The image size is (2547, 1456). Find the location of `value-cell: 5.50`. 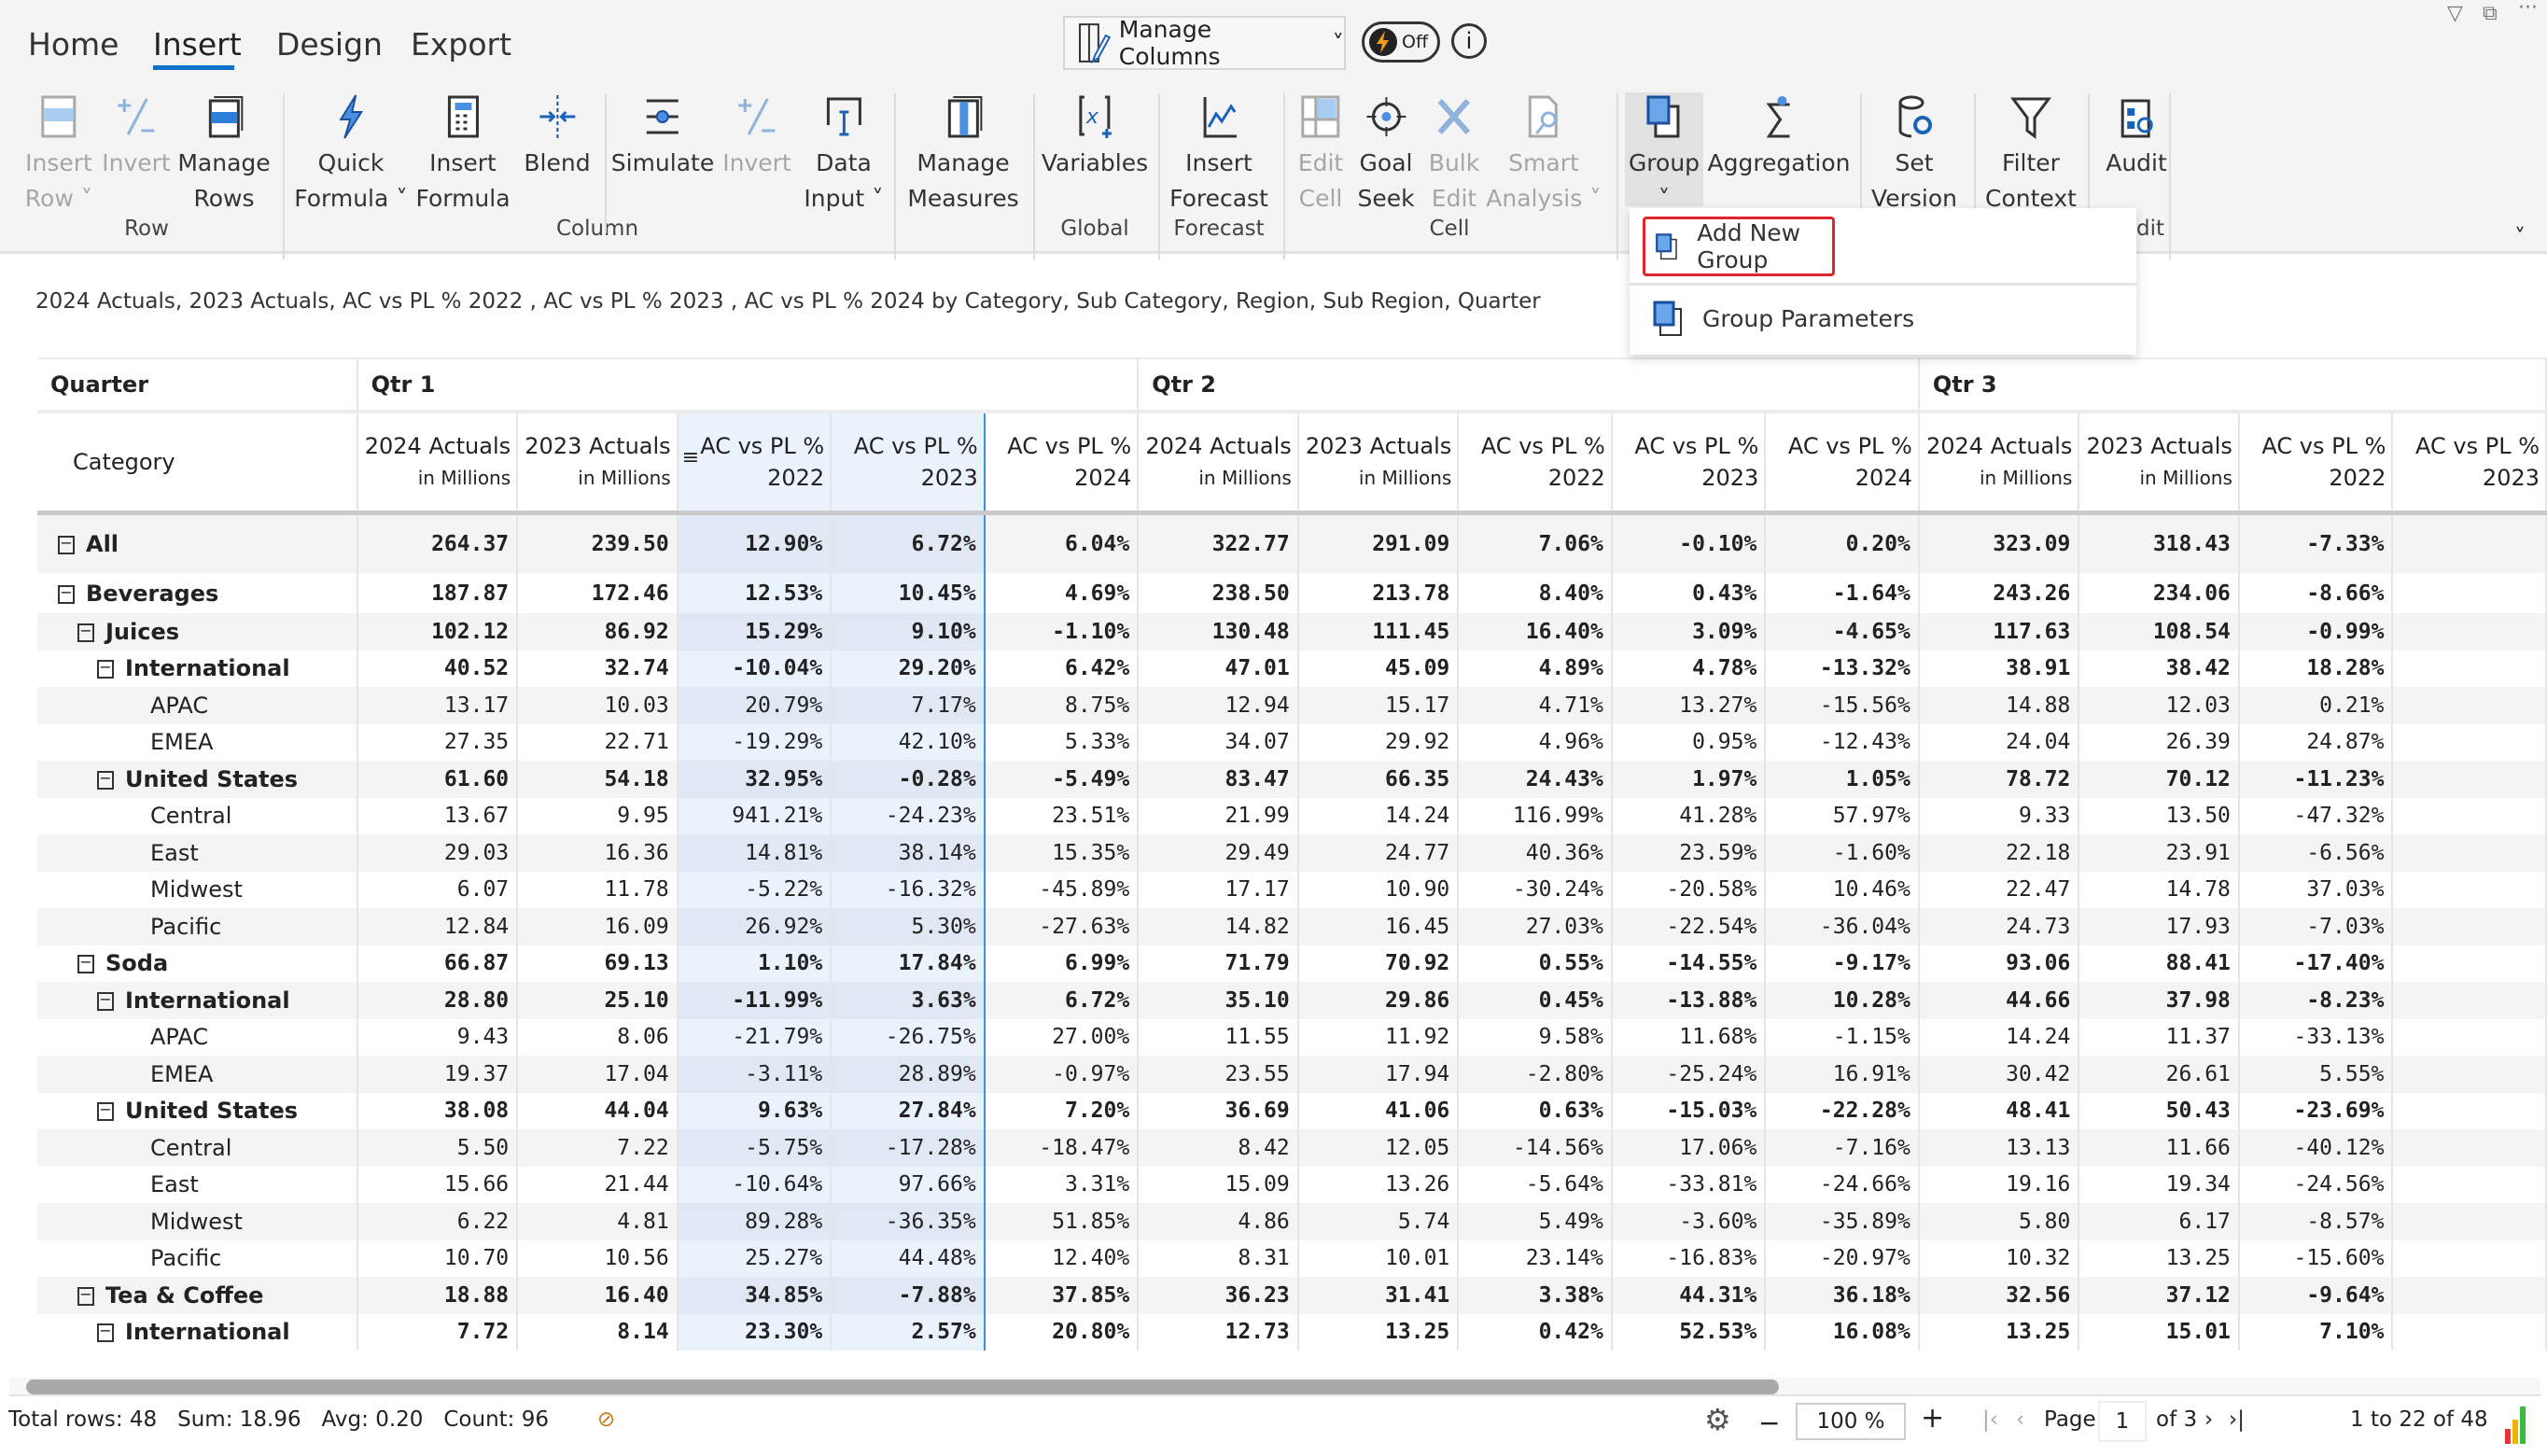

value-cell: 5.50 is located at coordinates (438, 1148).